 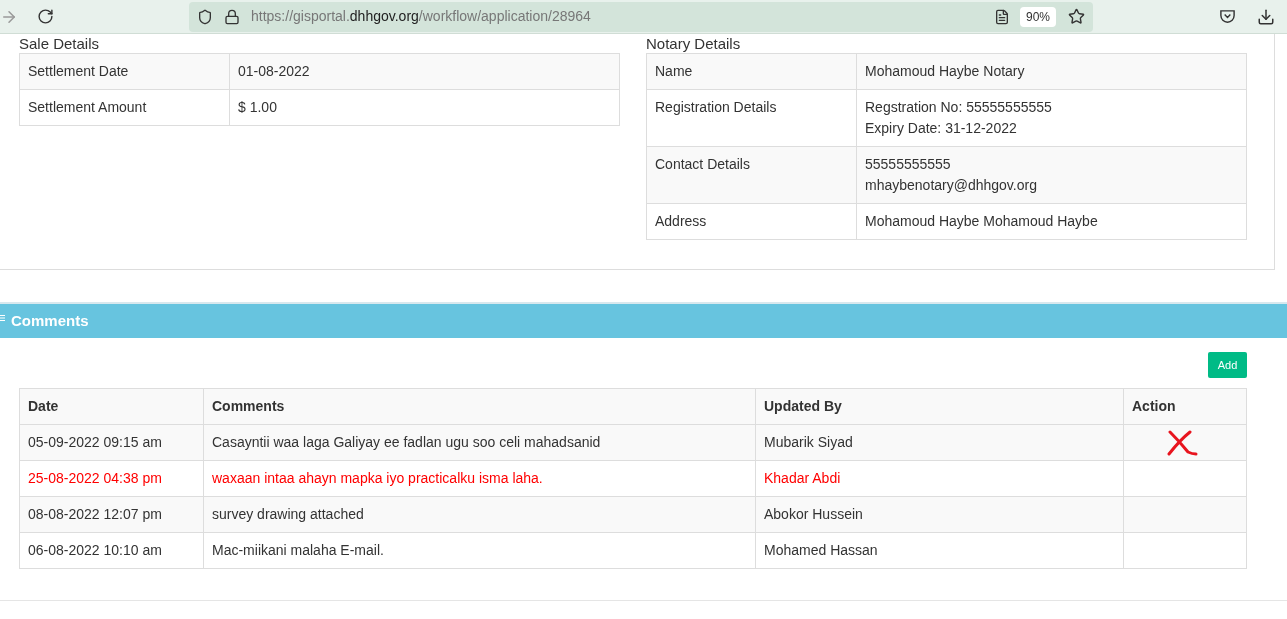 I want to click on date-cell: 25-08-2022 04:38 pm, so click(x=111, y=478).